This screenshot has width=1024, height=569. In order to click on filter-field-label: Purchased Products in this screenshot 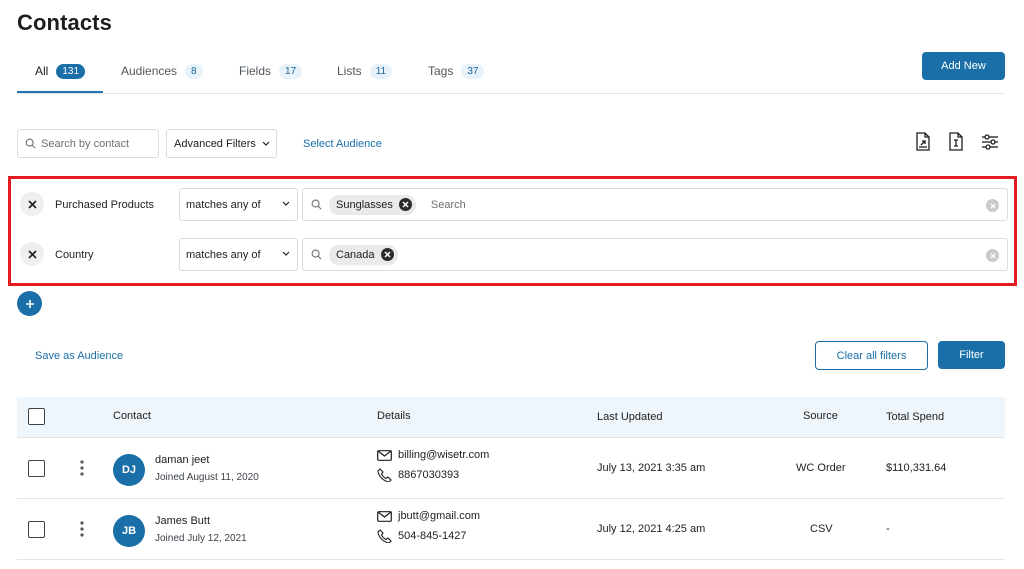, I will do `click(105, 205)`.